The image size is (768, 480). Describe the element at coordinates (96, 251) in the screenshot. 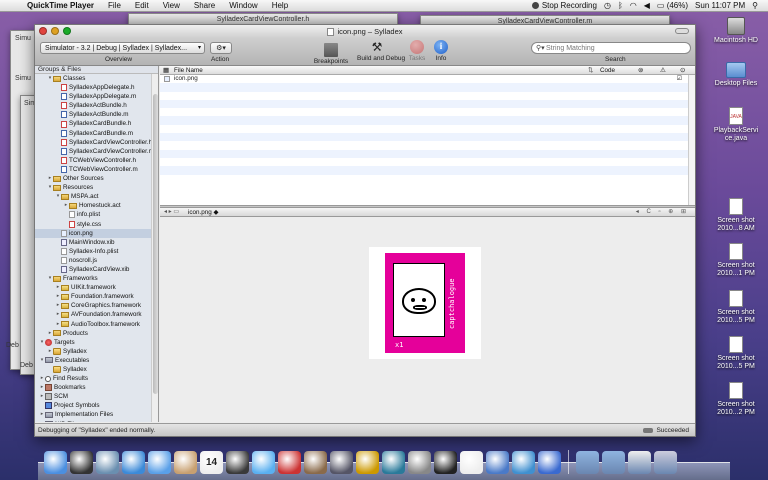

I see `sidebar-item: Sylladex-Info.plist` at that location.